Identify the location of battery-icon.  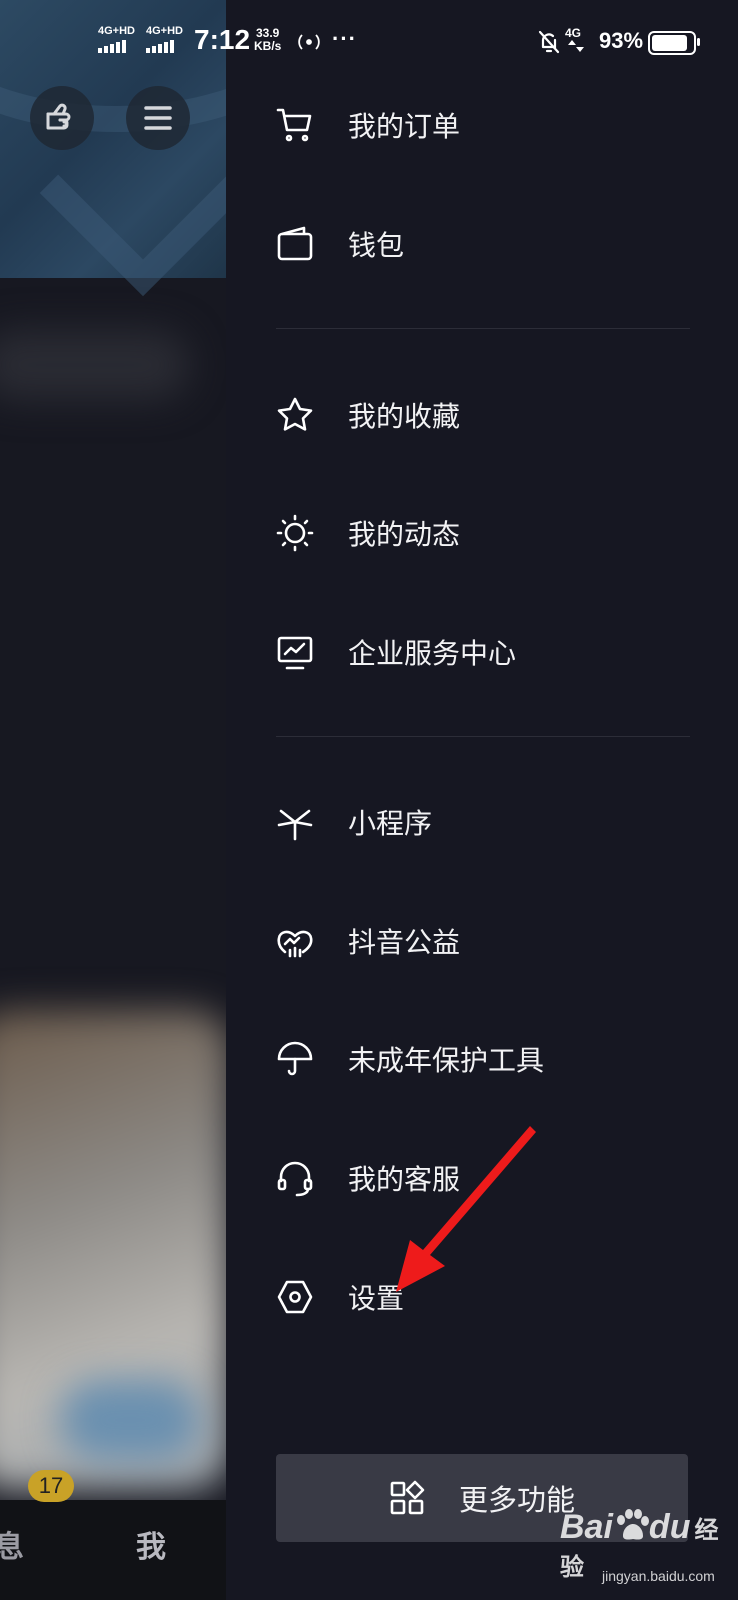
(674, 43).